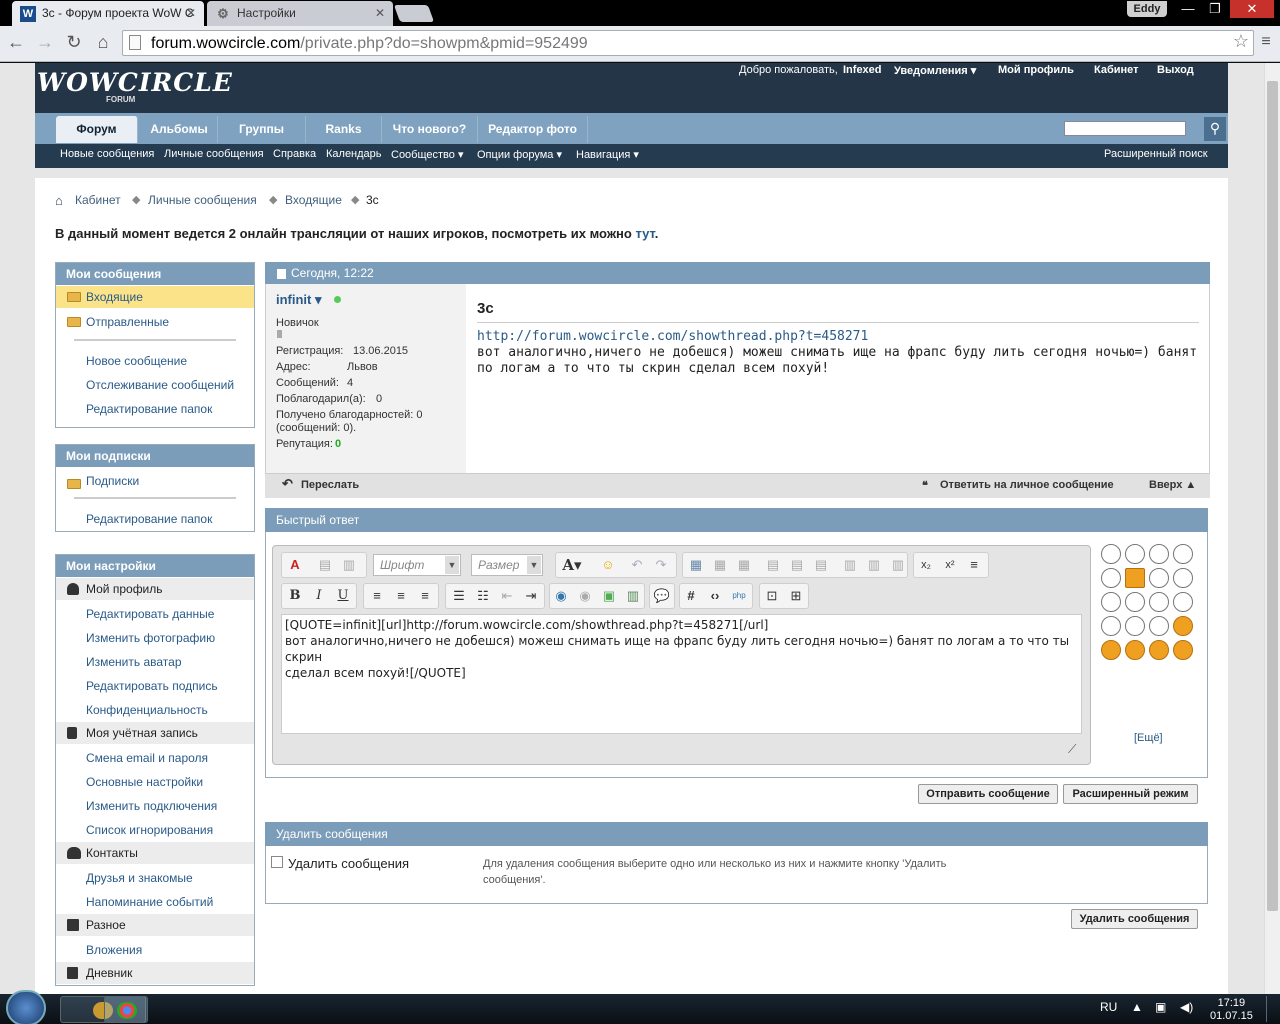 Image resolution: width=1280 pixels, height=1024 pixels. I want to click on tab-forum: W 3с - Форум проекта WoW C ✕, so click(108, 13).